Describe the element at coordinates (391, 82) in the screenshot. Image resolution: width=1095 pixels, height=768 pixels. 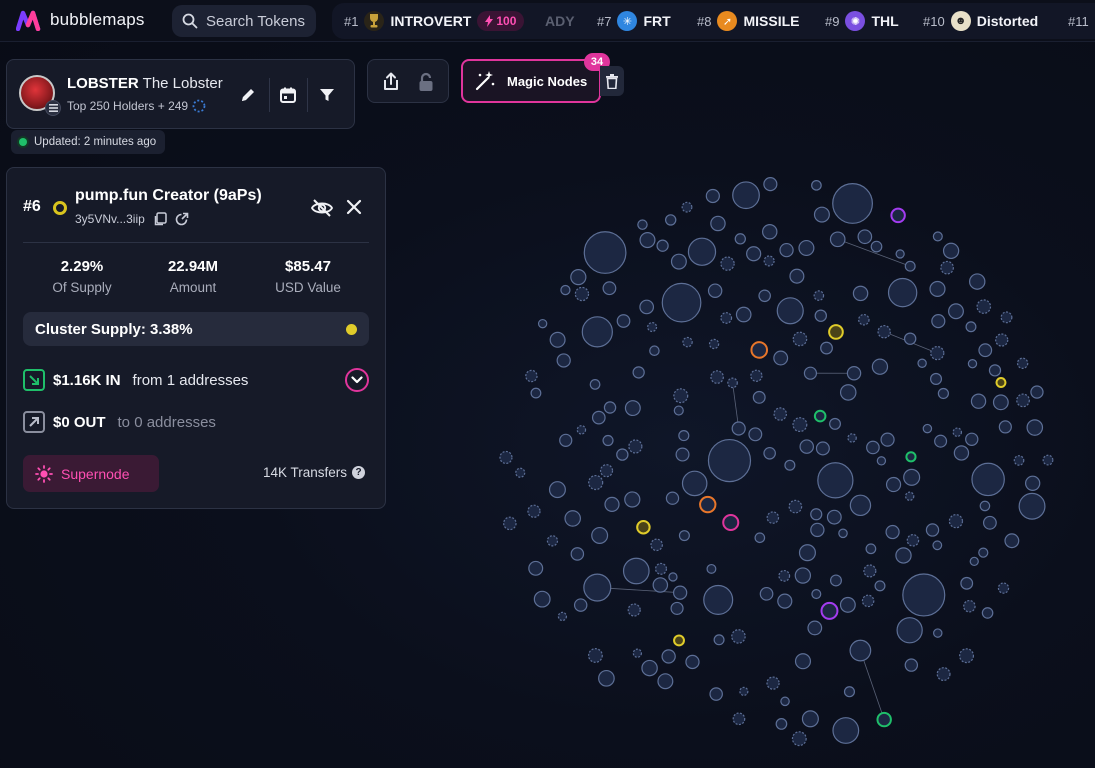
I see `share-icon` at that location.